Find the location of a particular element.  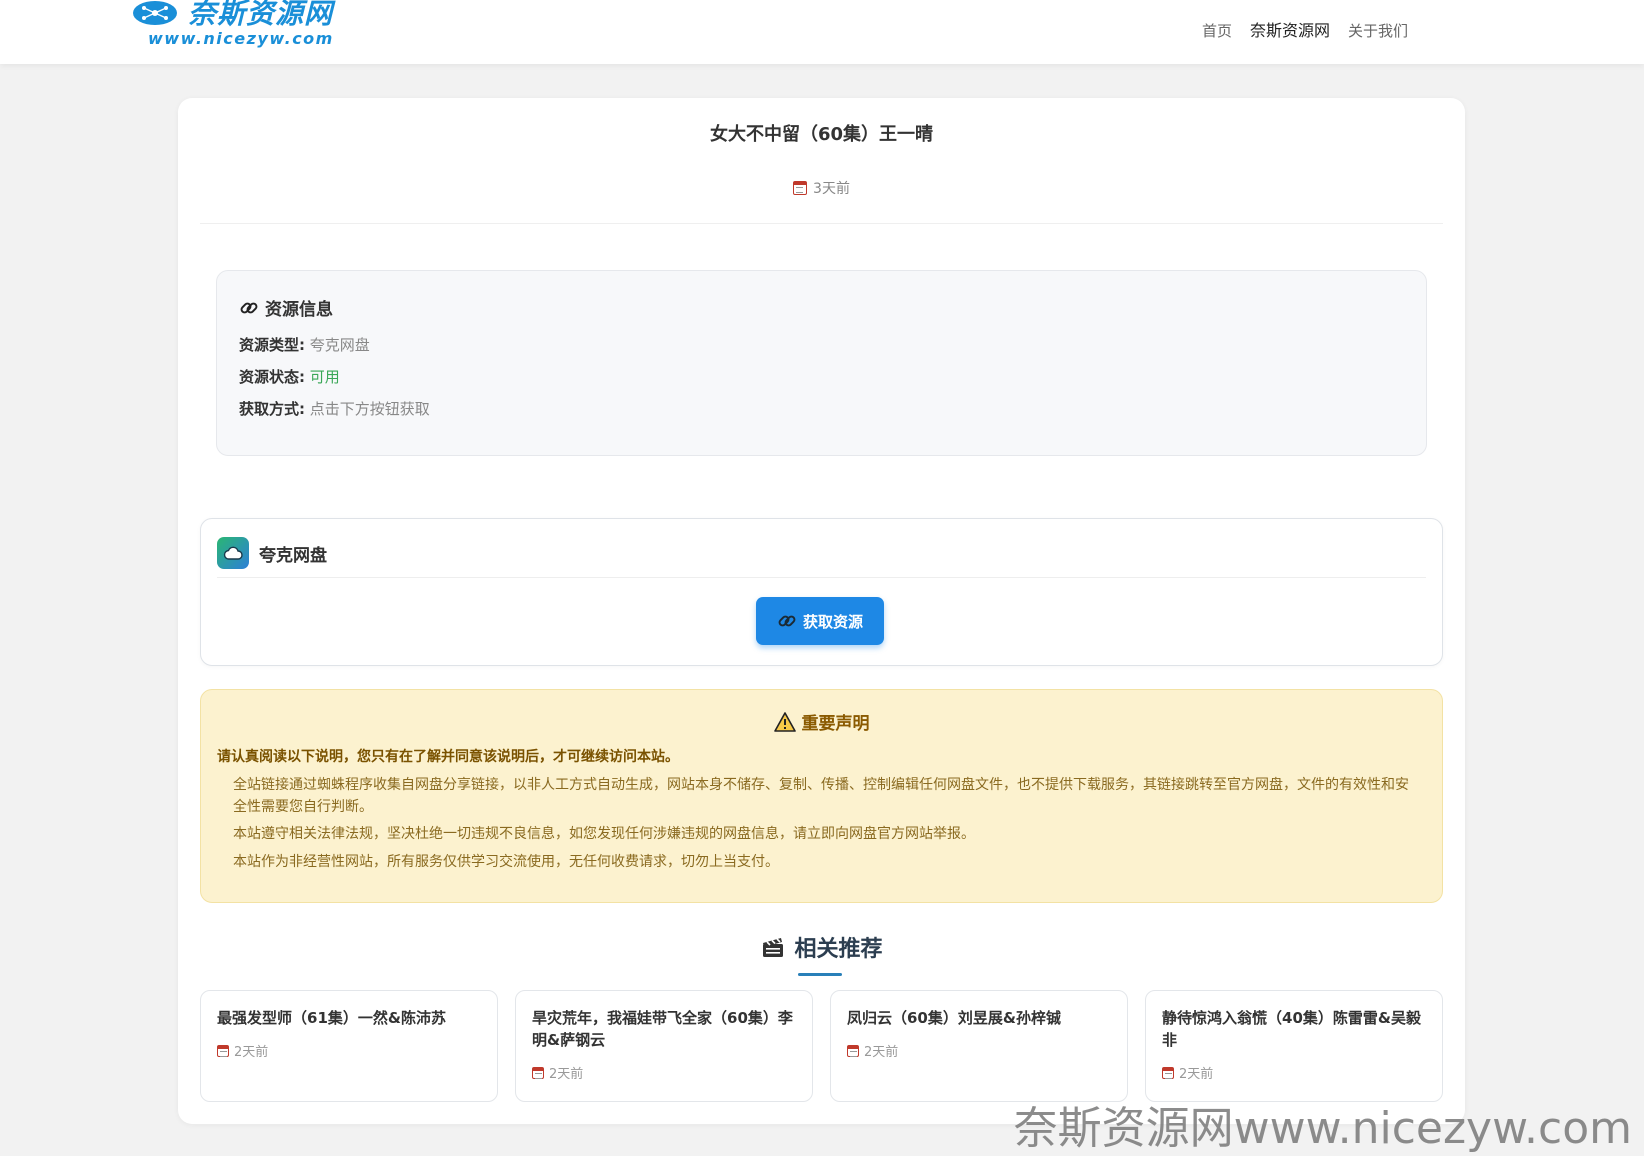

nav-site: 奈斯资源网 is located at coordinates (1290, 31).